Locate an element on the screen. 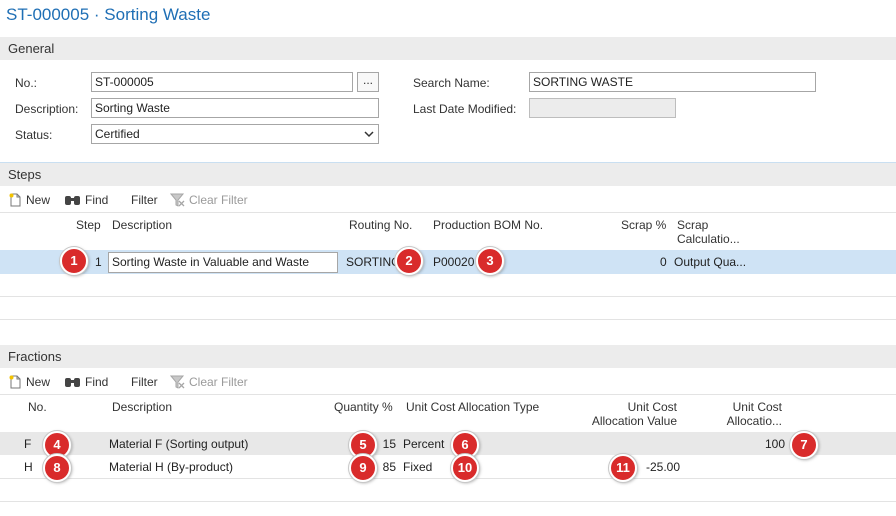  fractions-clear-filter-label: Clear Filter is located at coordinates (218, 382).